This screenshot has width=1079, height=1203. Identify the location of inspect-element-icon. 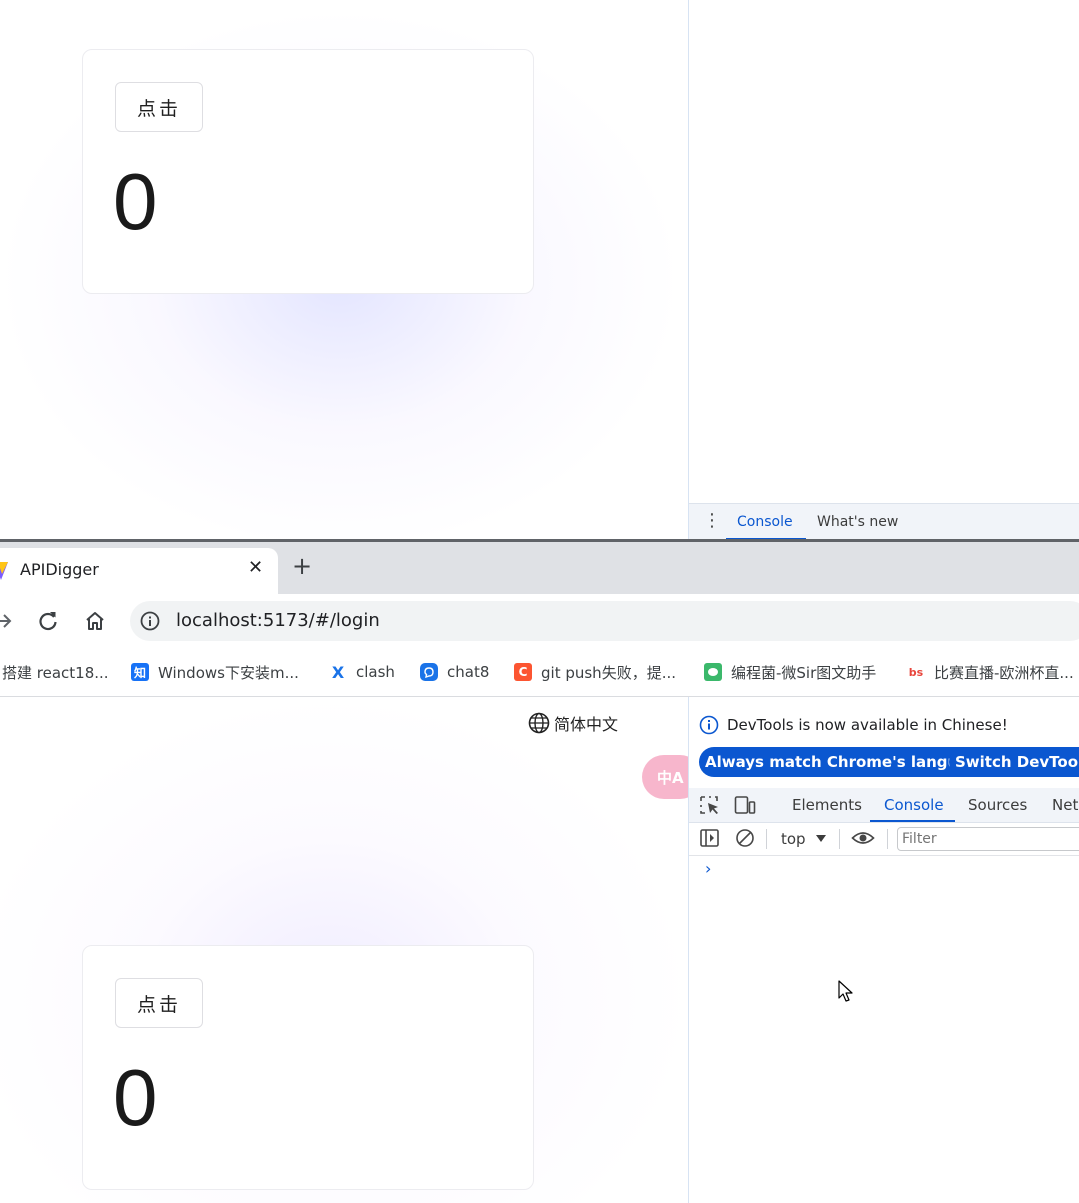
(710, 805).